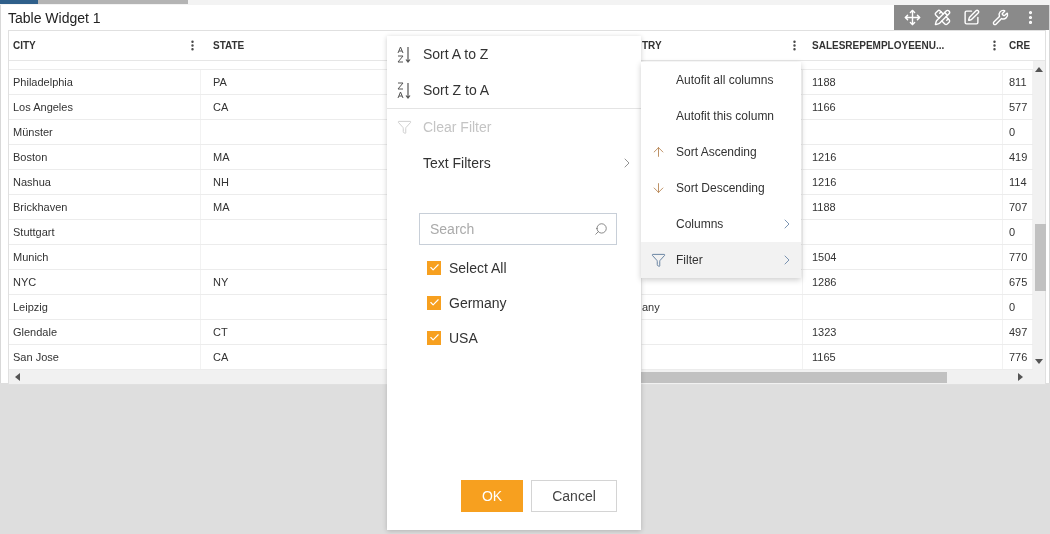  I want to click on table-cell: 419, so click(1018, 157).